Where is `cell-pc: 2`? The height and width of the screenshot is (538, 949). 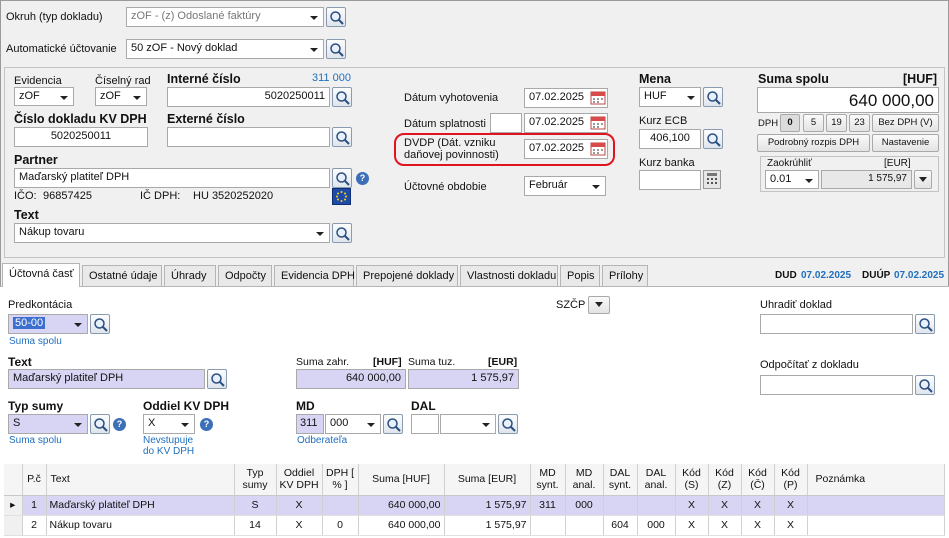 cell-pc: 2 is located at coordinates (34, 525).